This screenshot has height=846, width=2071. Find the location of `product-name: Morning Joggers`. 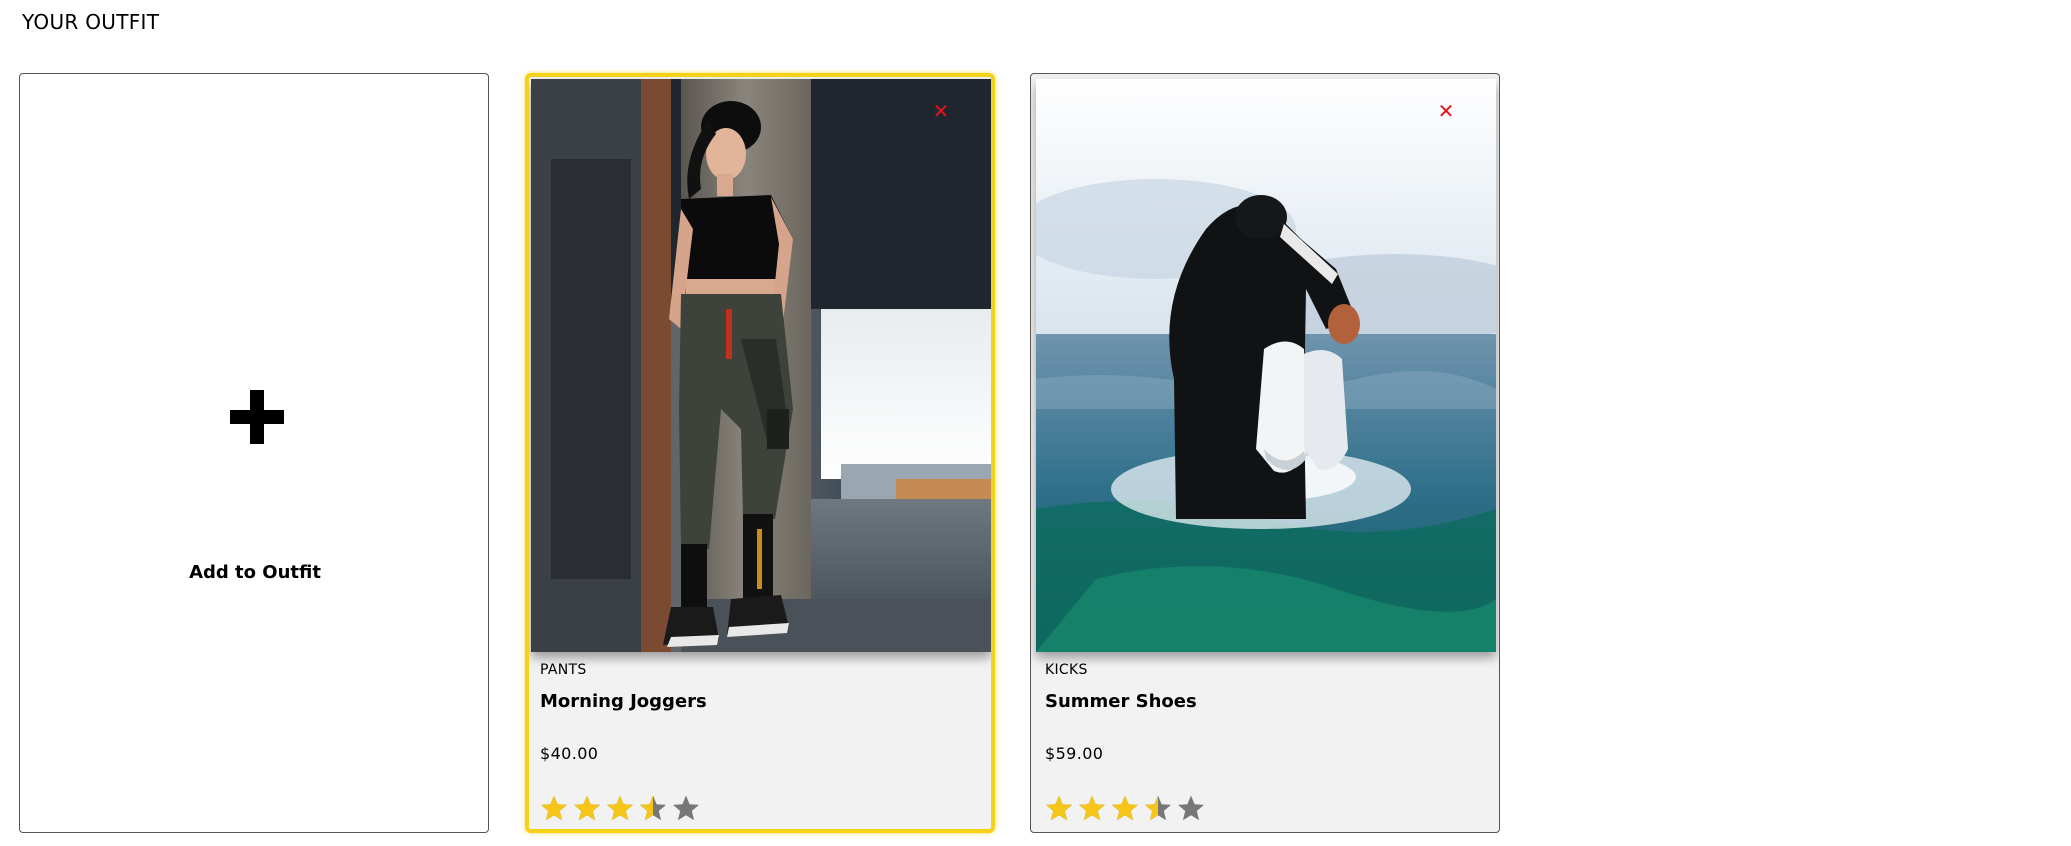

product-name: Morning Joggers is located at coordinates (623, 701).